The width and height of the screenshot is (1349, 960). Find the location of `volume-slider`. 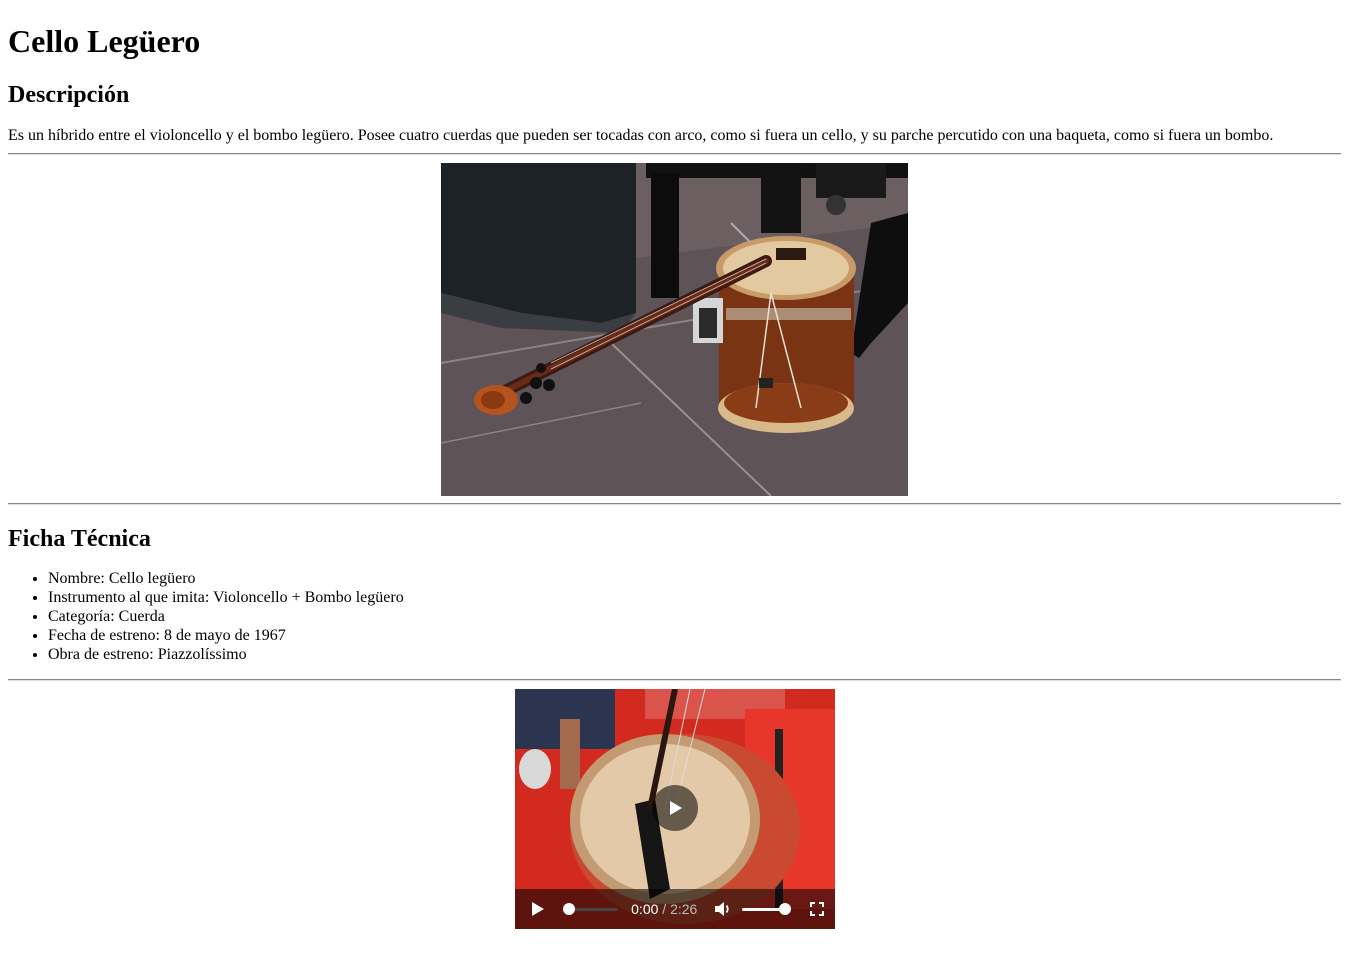

volume-slider is located at coordinates (767, 909).